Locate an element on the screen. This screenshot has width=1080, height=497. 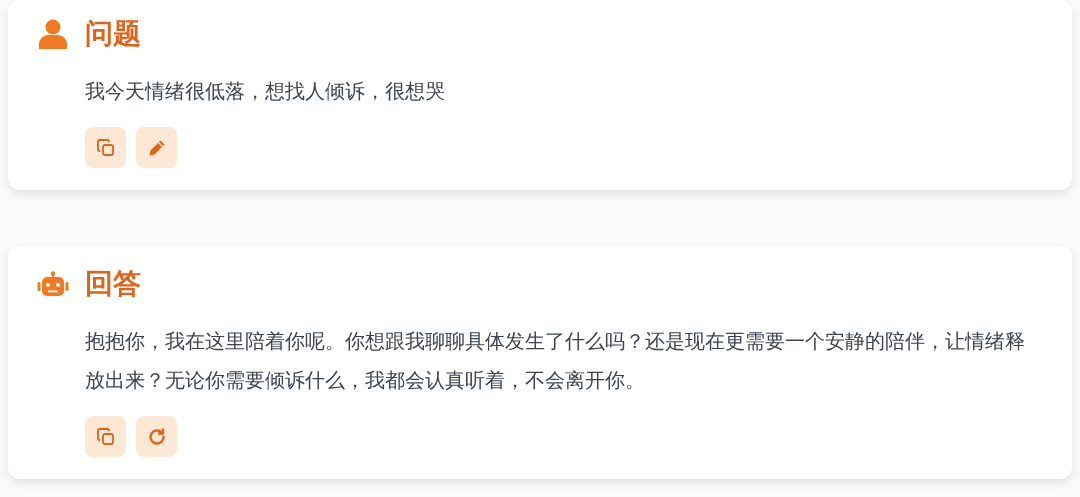
redo-icon is located at coordinates (156, 436).